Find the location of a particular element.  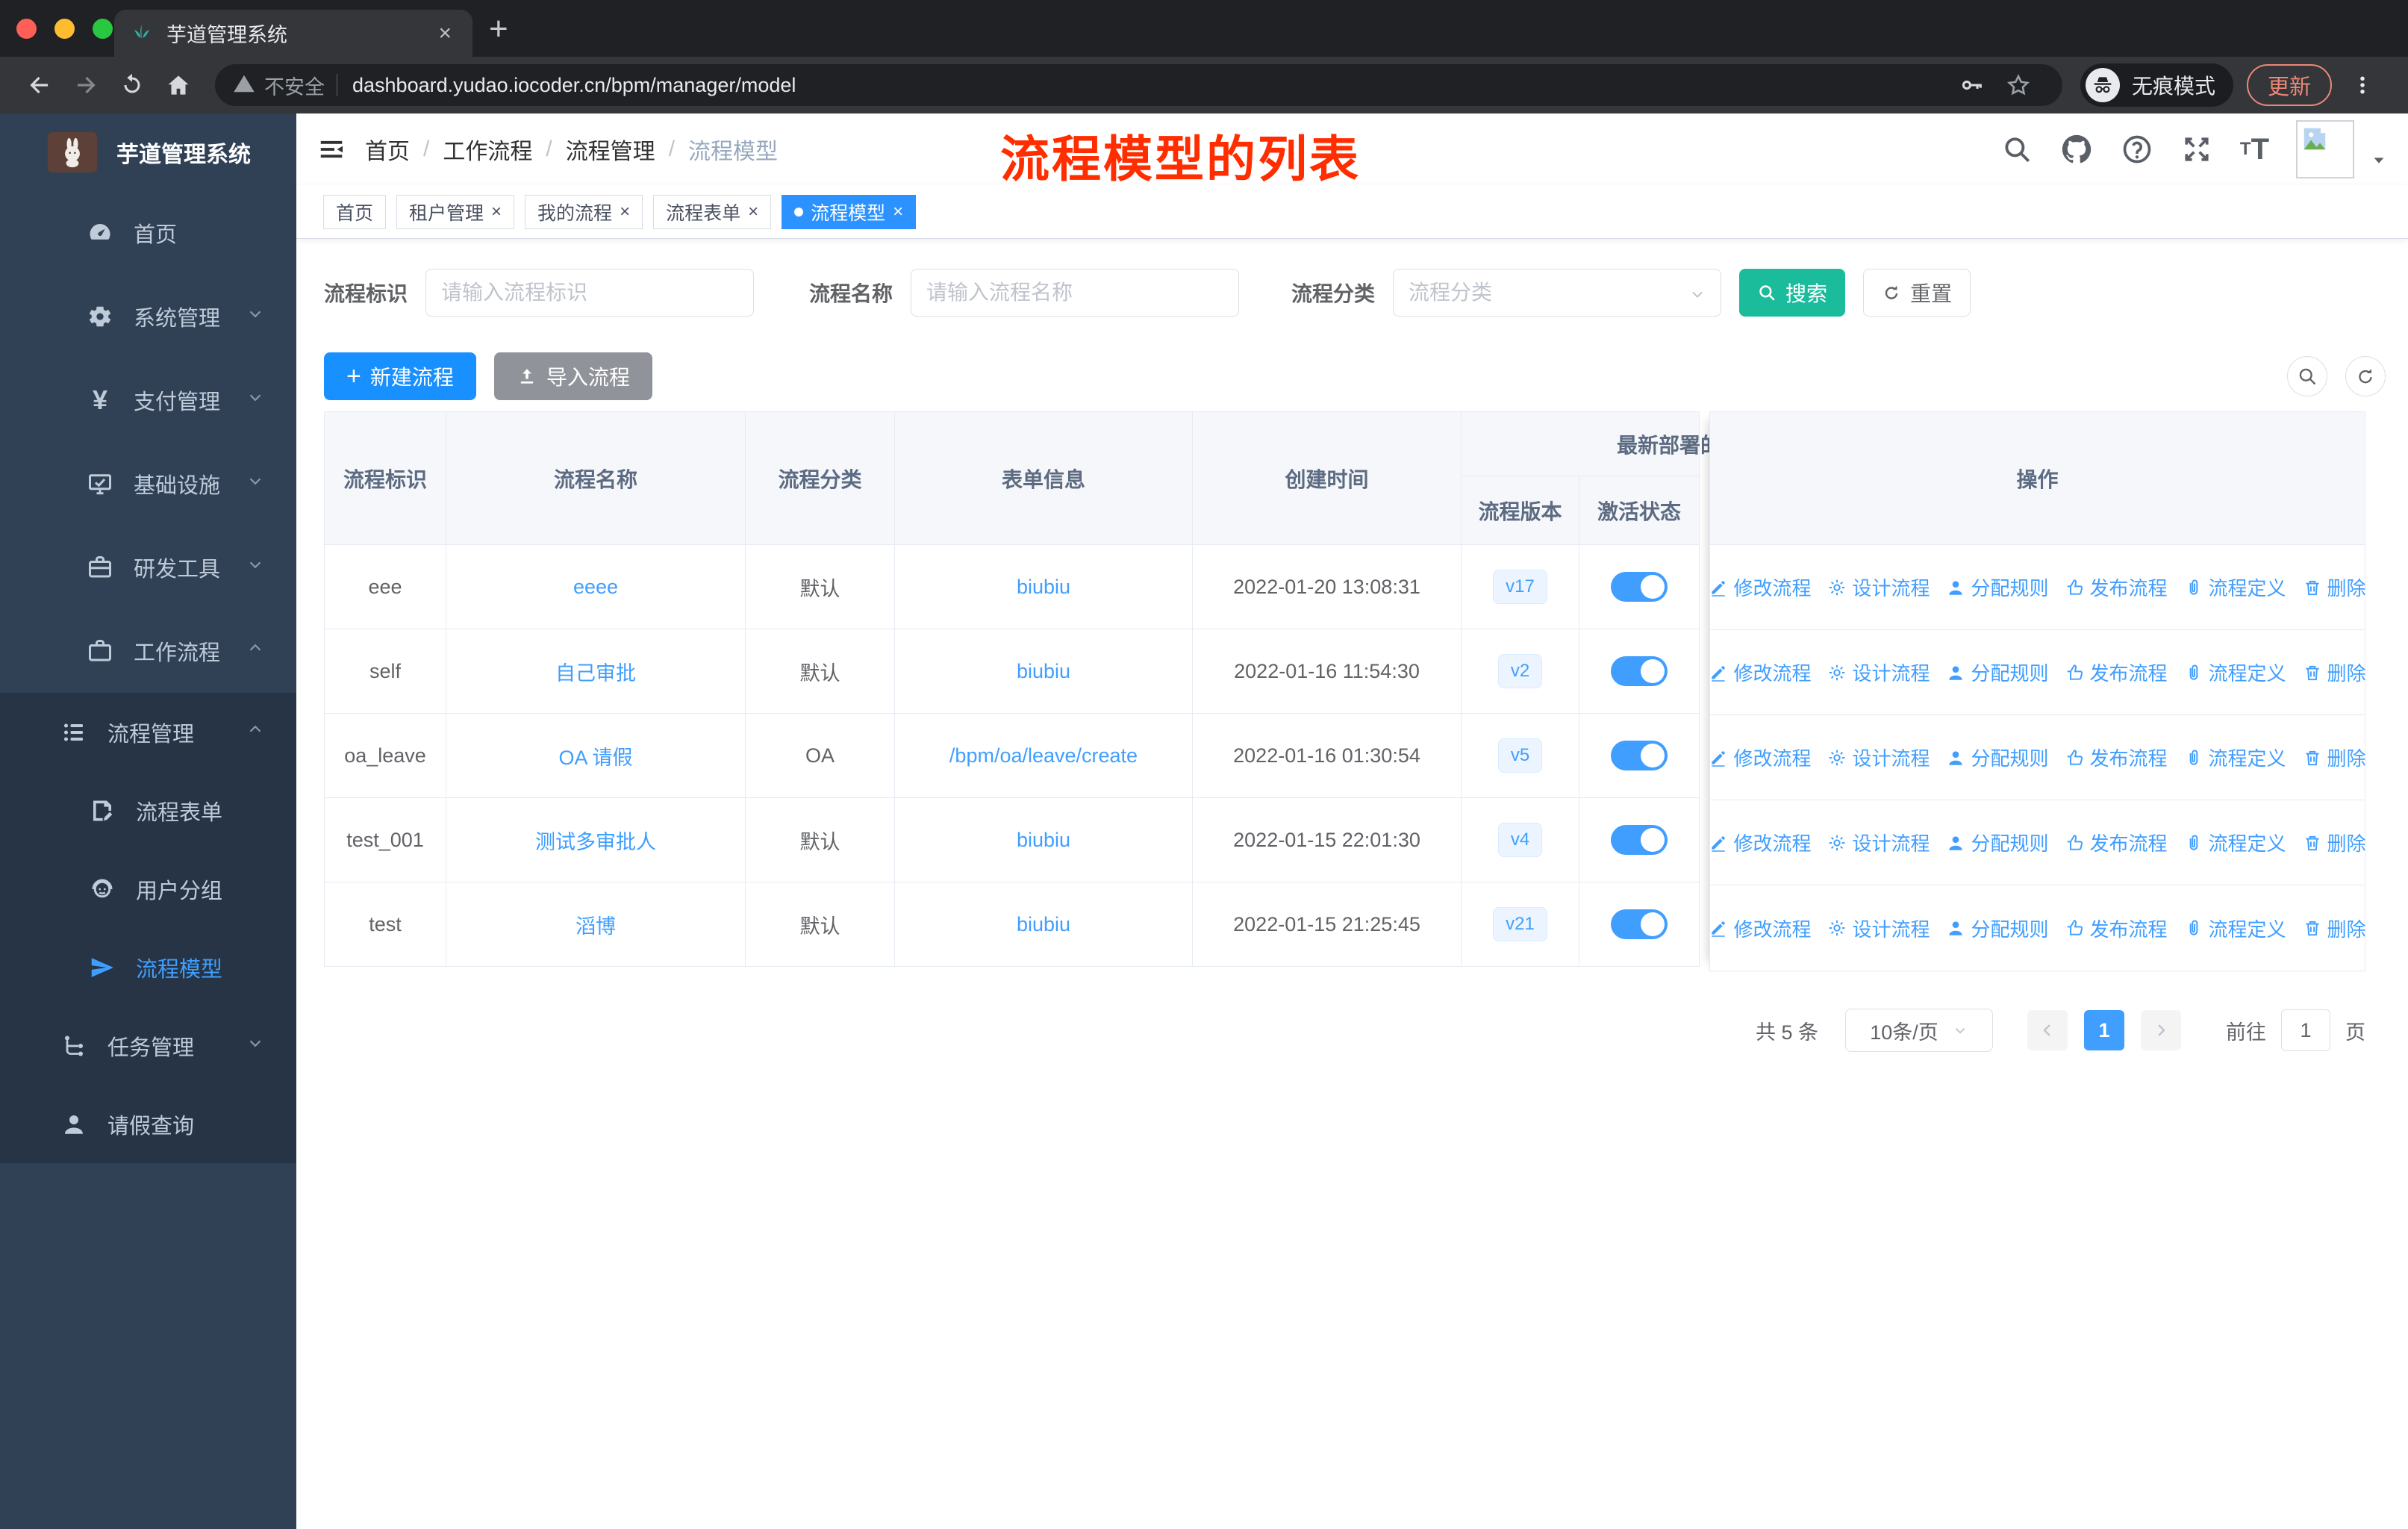

process-name-link: 测试多审批人 is located at coordinates (595, 842).